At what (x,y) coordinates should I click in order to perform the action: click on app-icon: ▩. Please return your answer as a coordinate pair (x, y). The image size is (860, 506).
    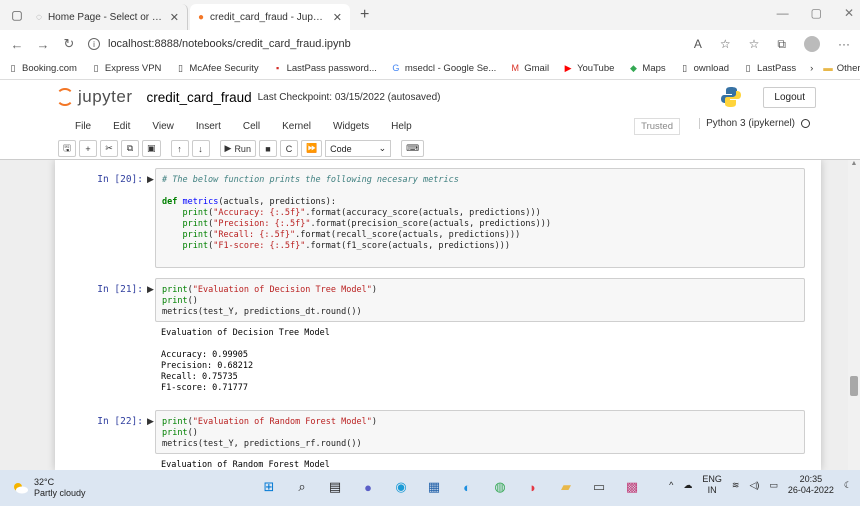
    Looking at the image, I should click on (632, 487).